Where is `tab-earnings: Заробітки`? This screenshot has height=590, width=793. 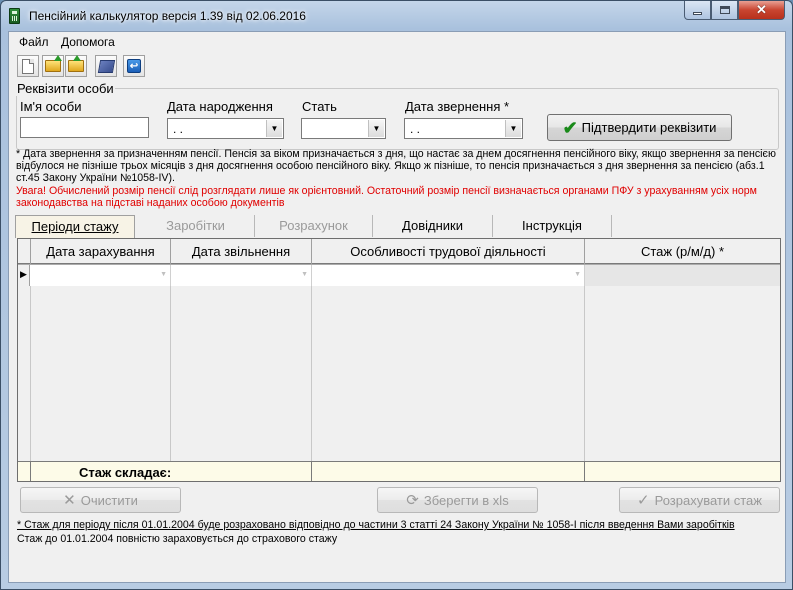 tab-earnings: Заробітки is located at coordinates (196, 226).